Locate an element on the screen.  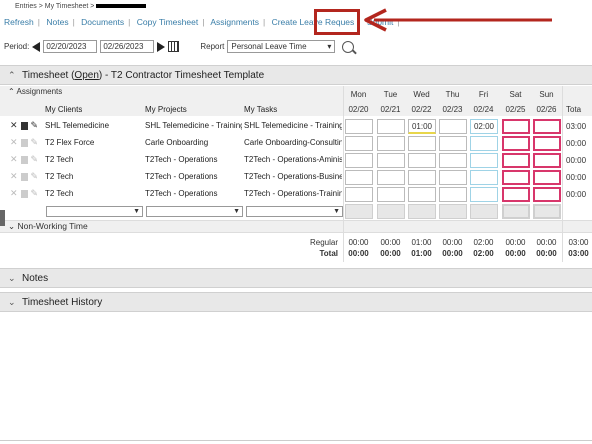
add-task-select: ▼ is located at coordinates (294, 211).